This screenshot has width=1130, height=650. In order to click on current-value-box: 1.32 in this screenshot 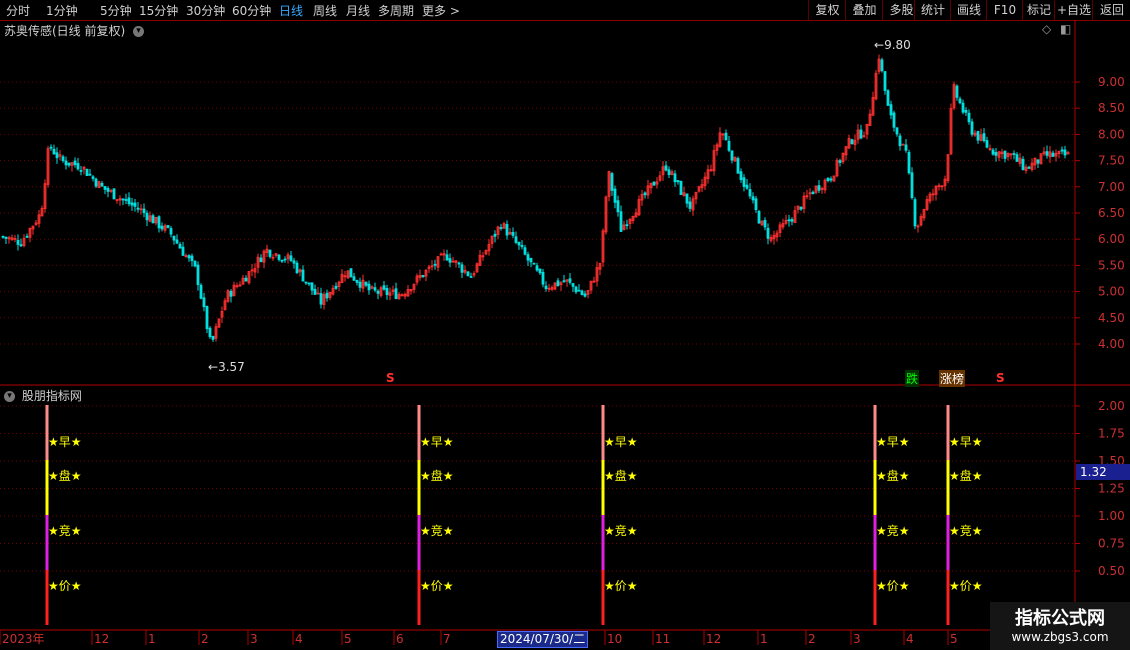, I will do `click(1103, 472)`.